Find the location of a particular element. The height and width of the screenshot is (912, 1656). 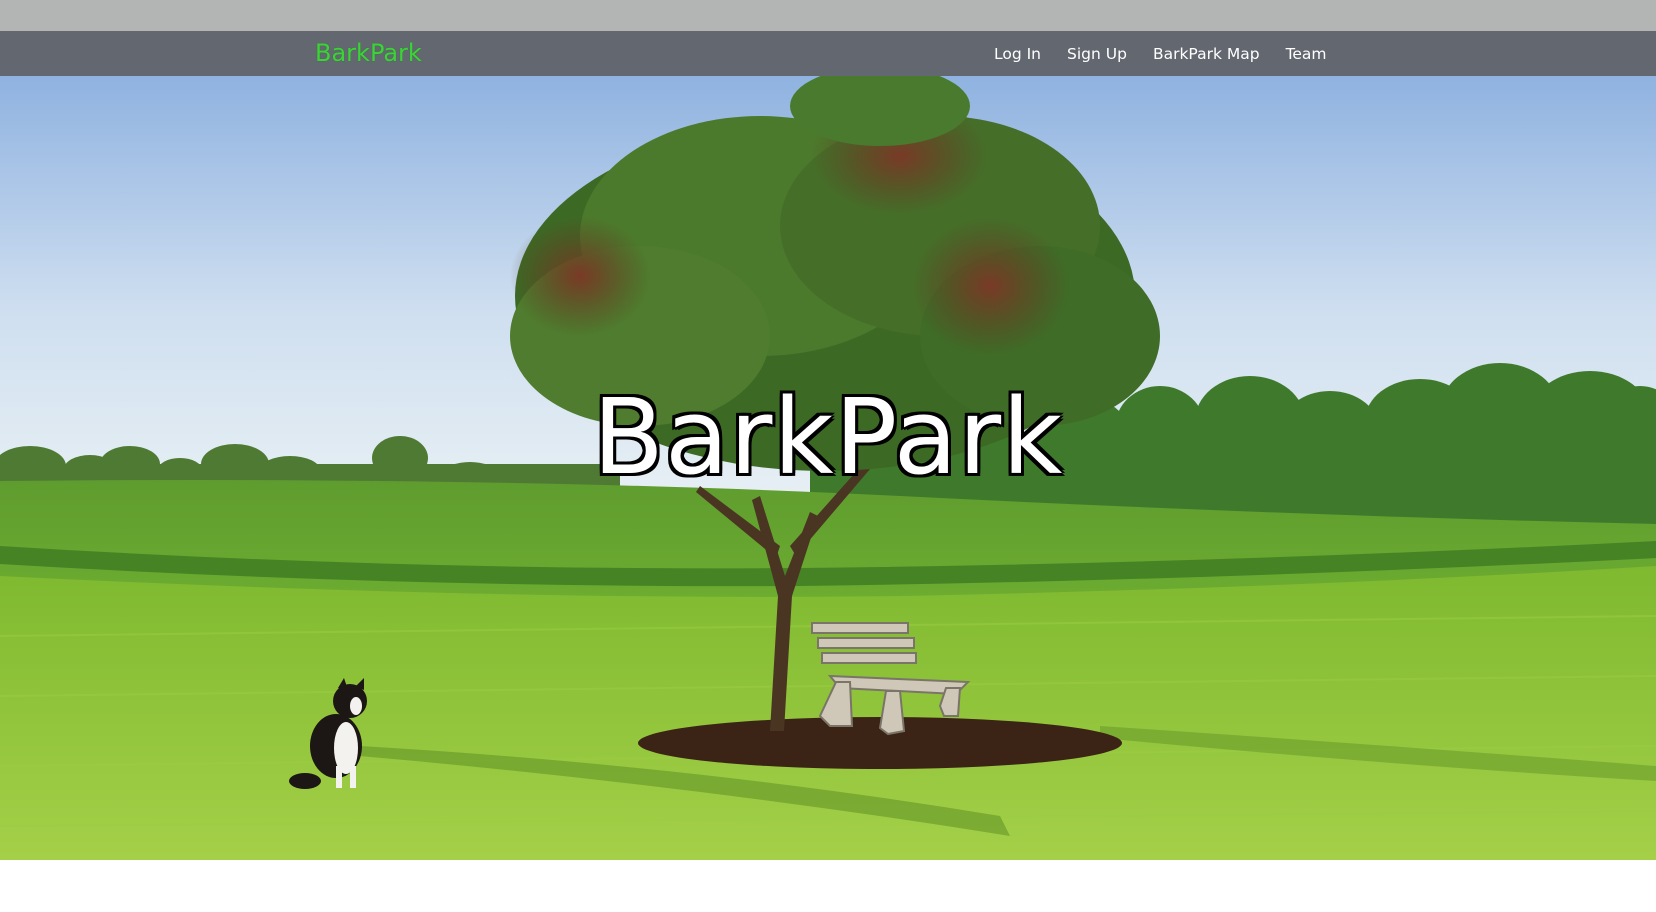

brand-logo-link: BarkPark is located at coordinates (368, 53).